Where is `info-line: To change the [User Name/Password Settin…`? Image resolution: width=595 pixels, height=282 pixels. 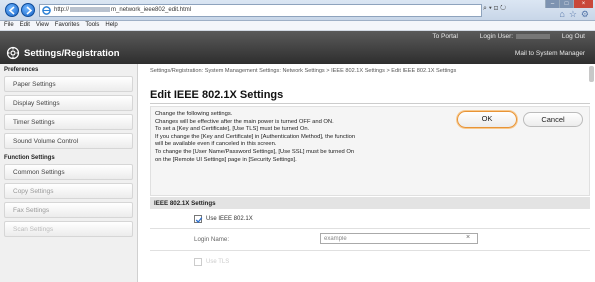 info-line: To change the [User Name/Password Settin… is located at coordinates (255, 151).